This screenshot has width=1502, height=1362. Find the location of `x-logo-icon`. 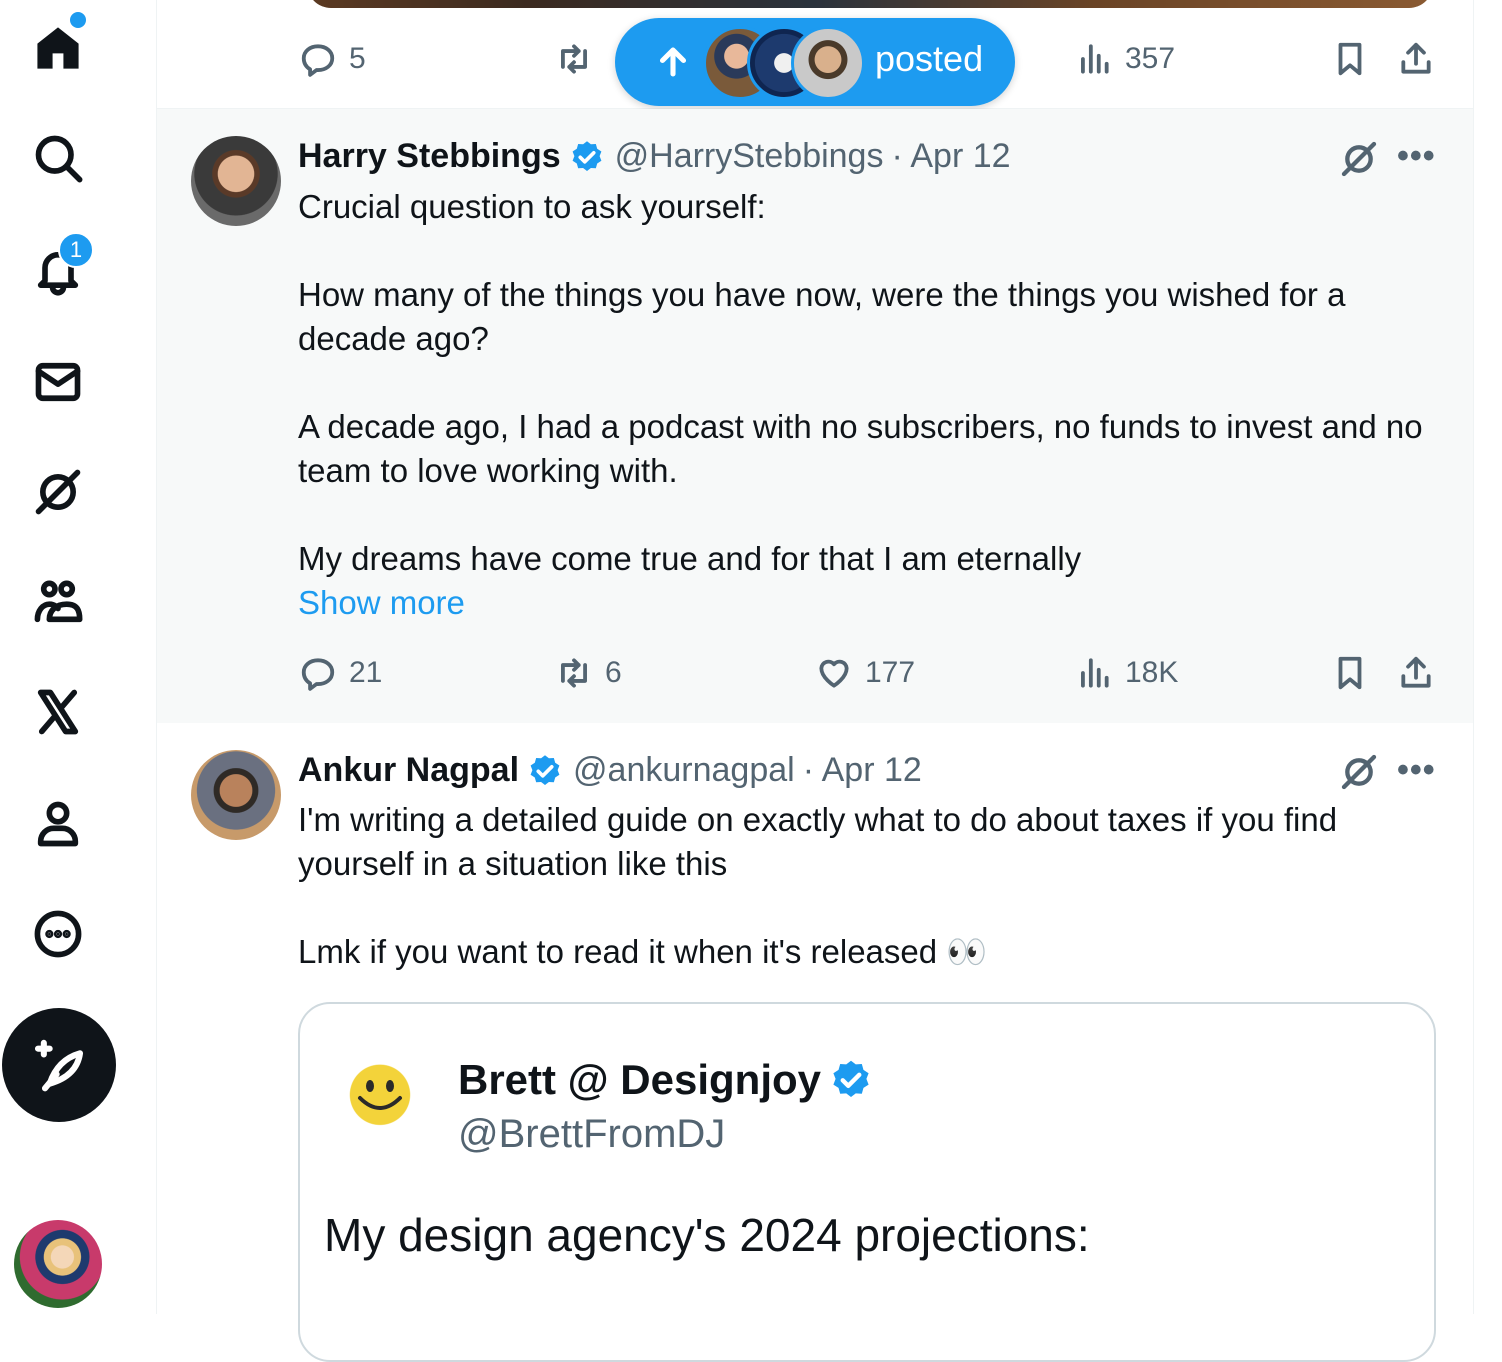

x-logo-icon is located at coordinates (58, 712).